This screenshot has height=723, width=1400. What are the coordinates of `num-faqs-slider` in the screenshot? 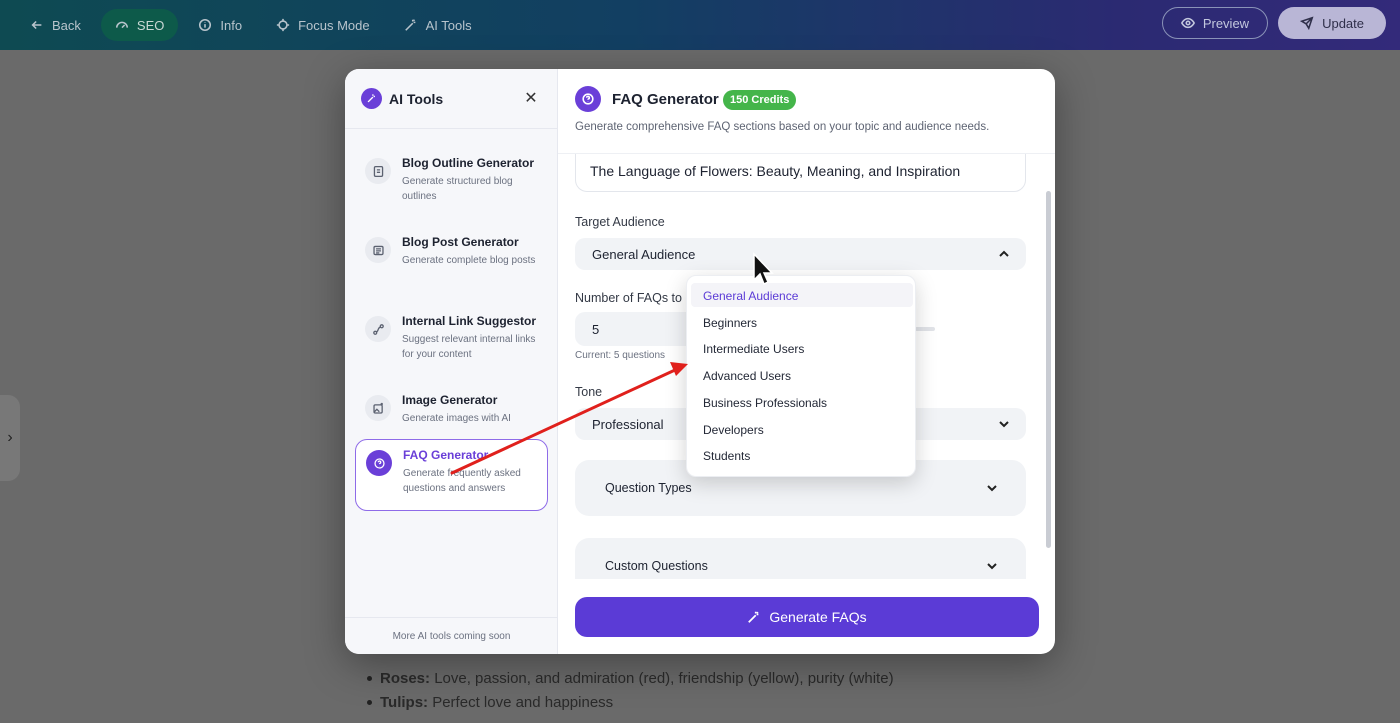 It's located at (925, 329).